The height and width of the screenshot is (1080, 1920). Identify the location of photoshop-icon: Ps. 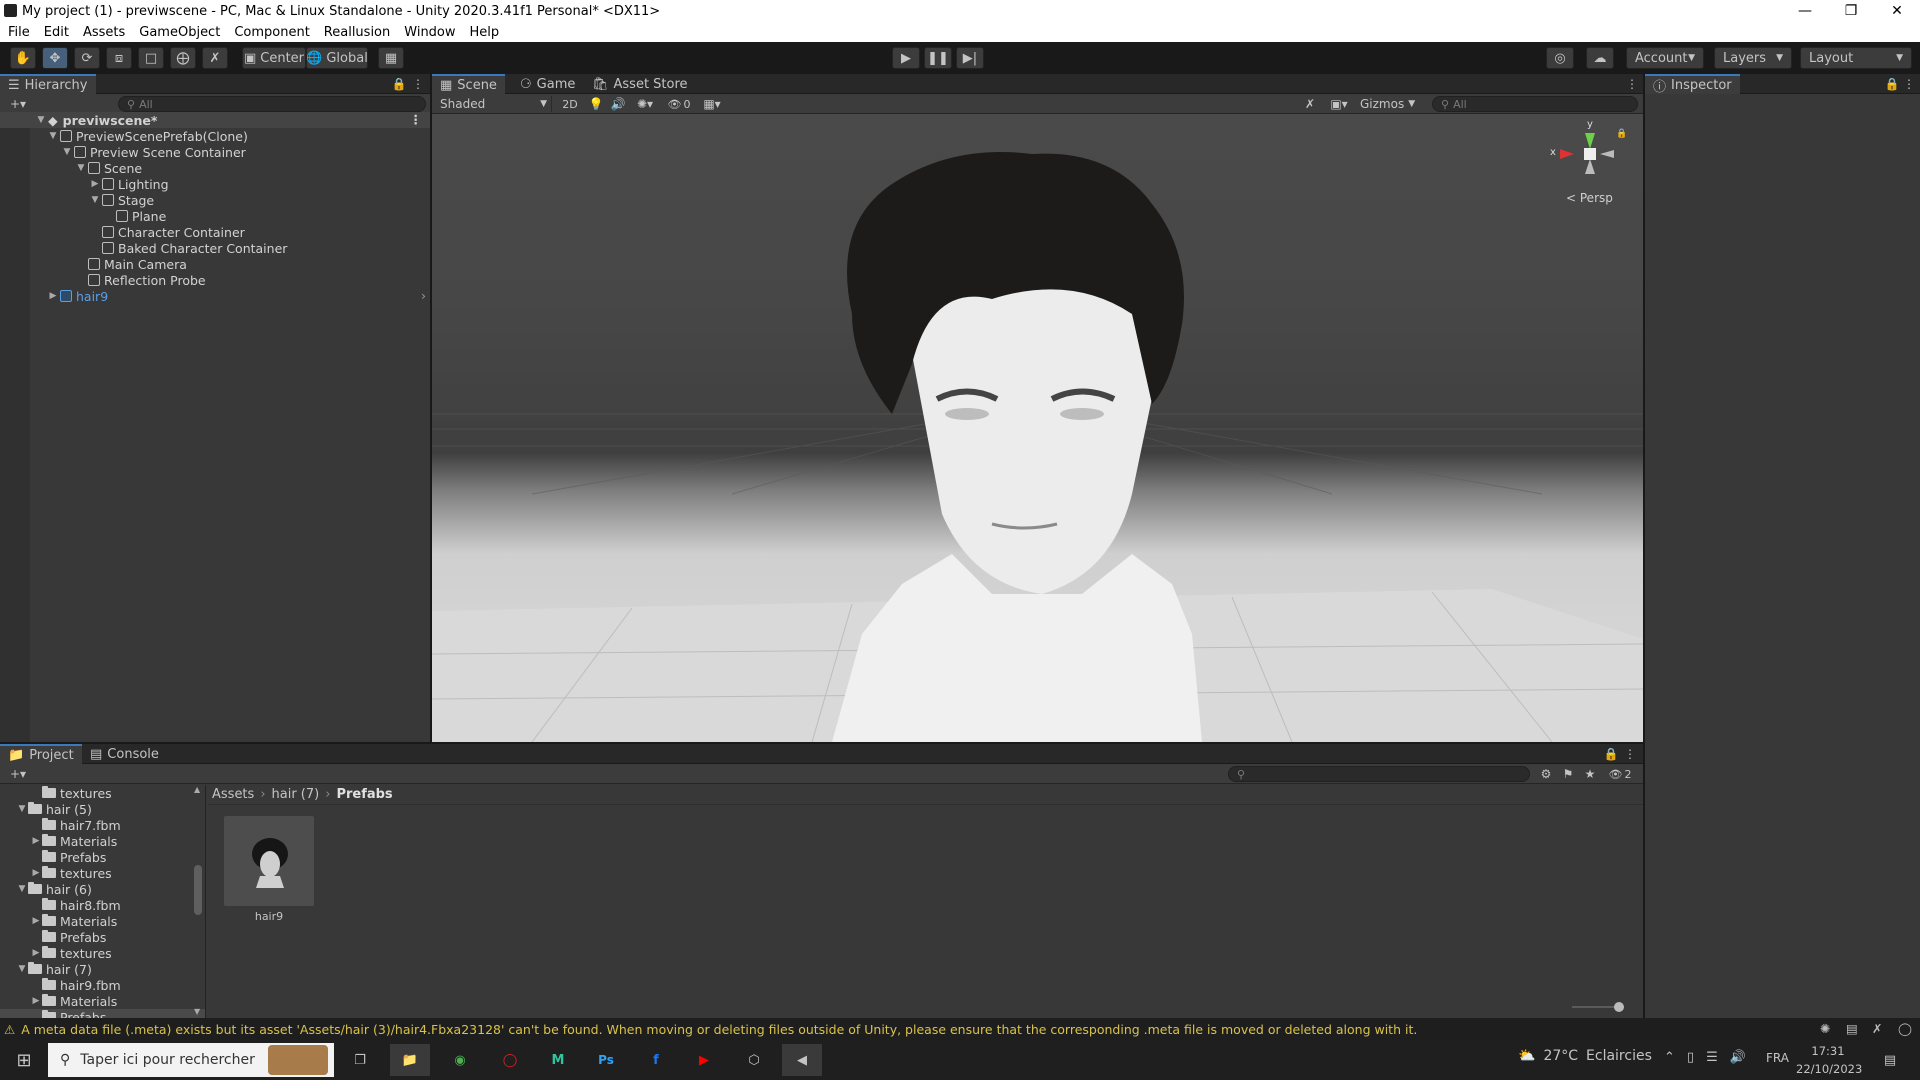
(606, 1060).